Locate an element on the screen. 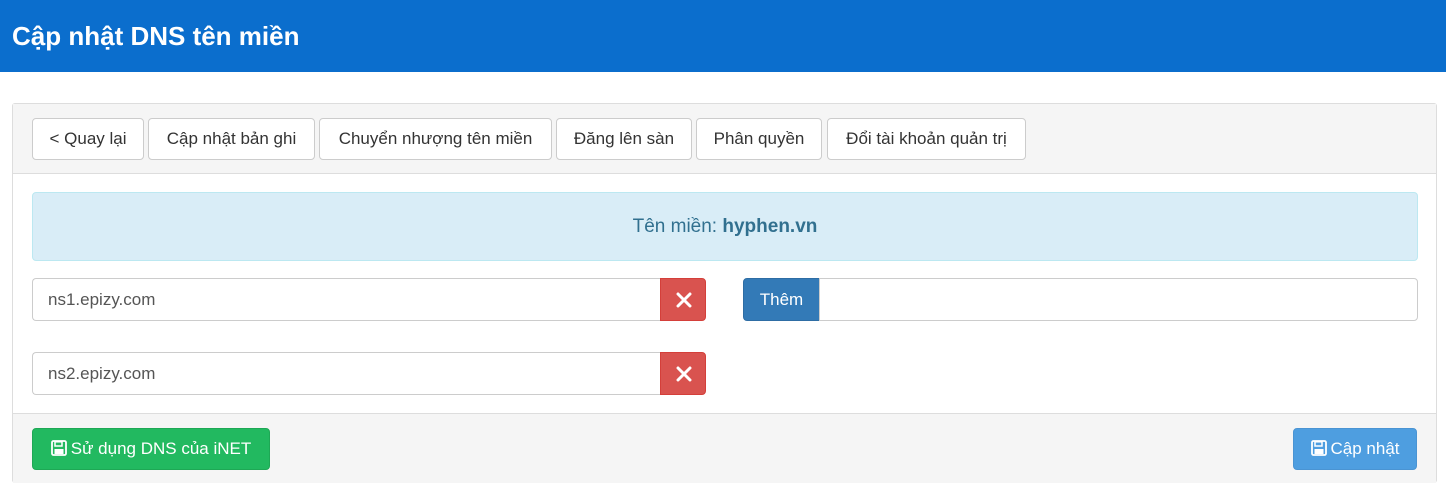 This screenshot has width=1446, height=494. domain-info-alert: Tên miền: hyphen.vn is located at coordinates (725, 226).